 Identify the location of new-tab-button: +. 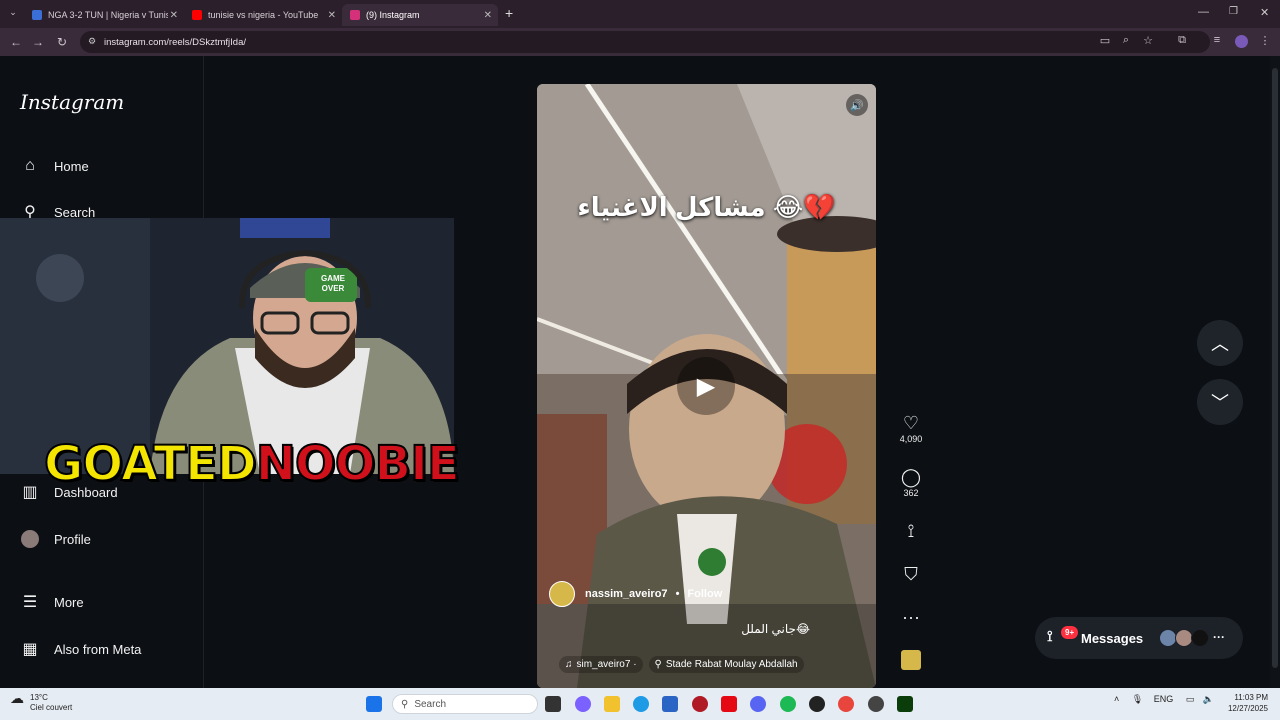
(509, 13).